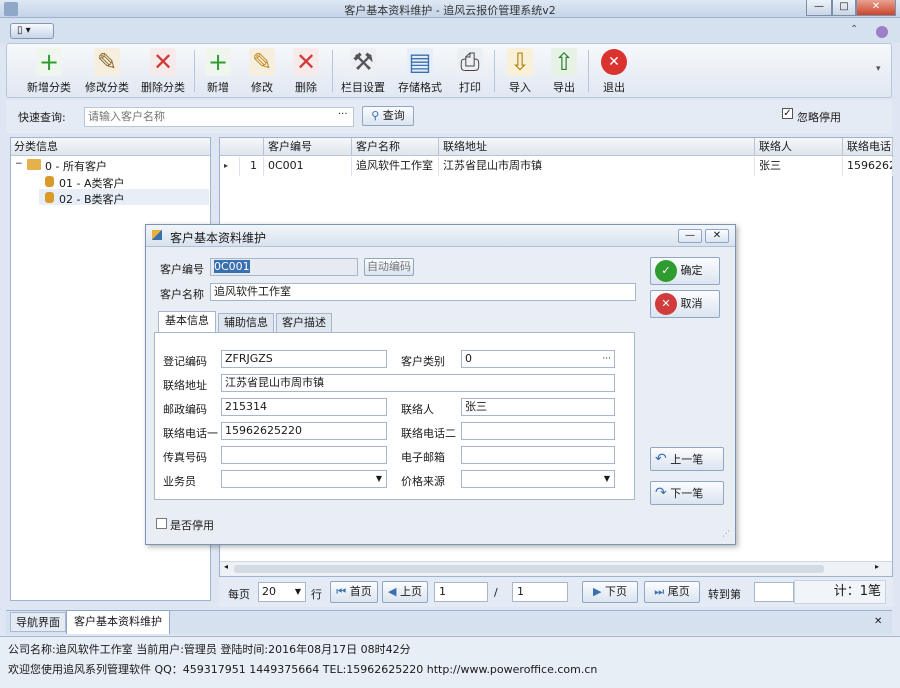  I want to click on zip-input: 215314, so click(304, 407).